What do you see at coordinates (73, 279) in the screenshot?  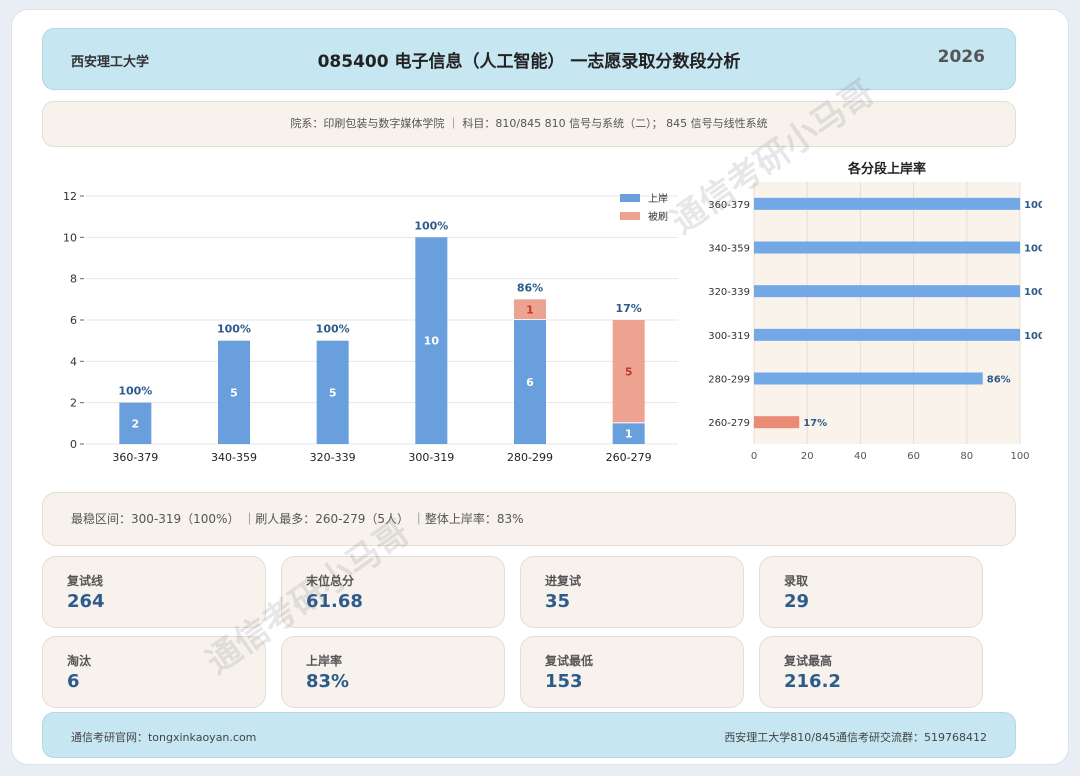 I see `y-tick-label: 8` at bounding box center [73, 279].